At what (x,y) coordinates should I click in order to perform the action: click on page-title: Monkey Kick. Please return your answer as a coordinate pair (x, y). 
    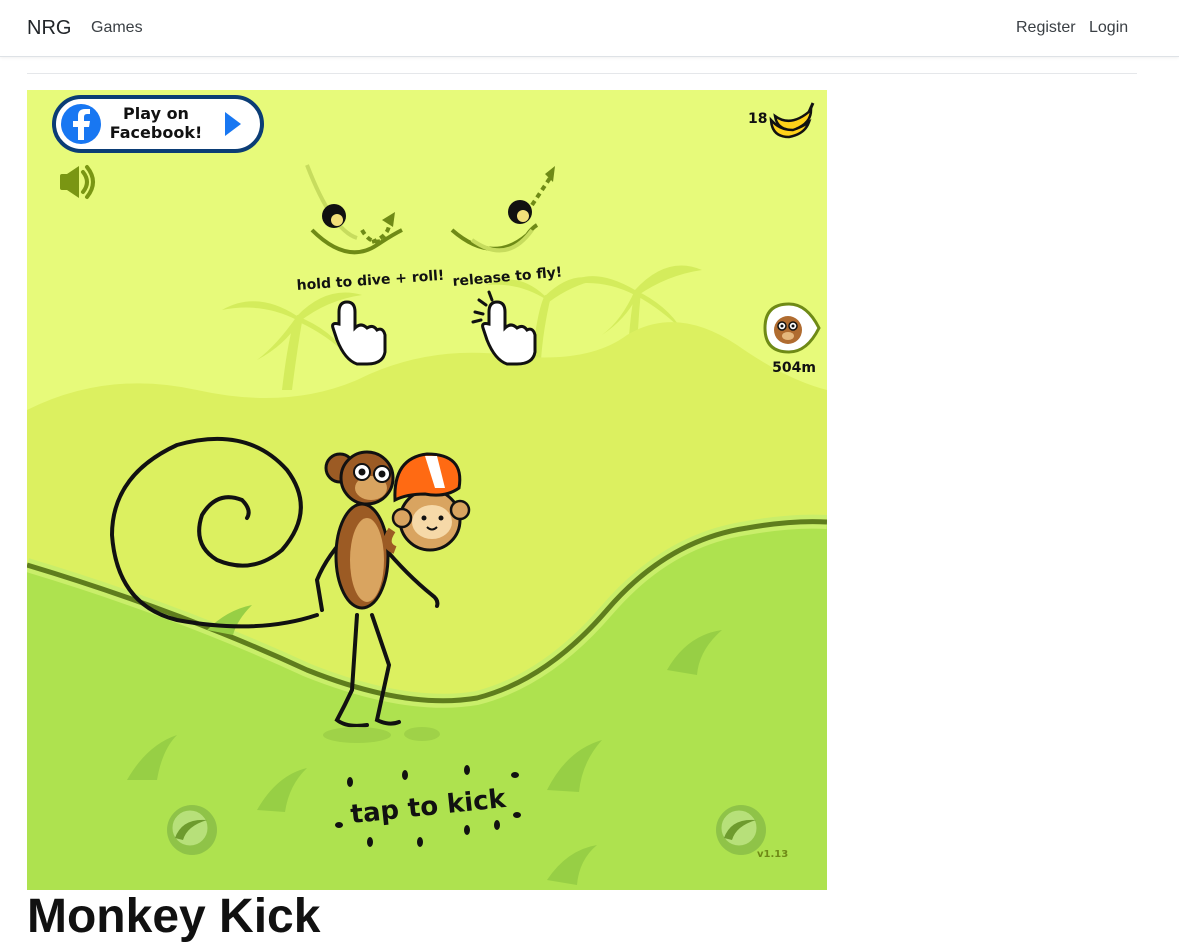
    Looking at the image, I should click on (174, 916).